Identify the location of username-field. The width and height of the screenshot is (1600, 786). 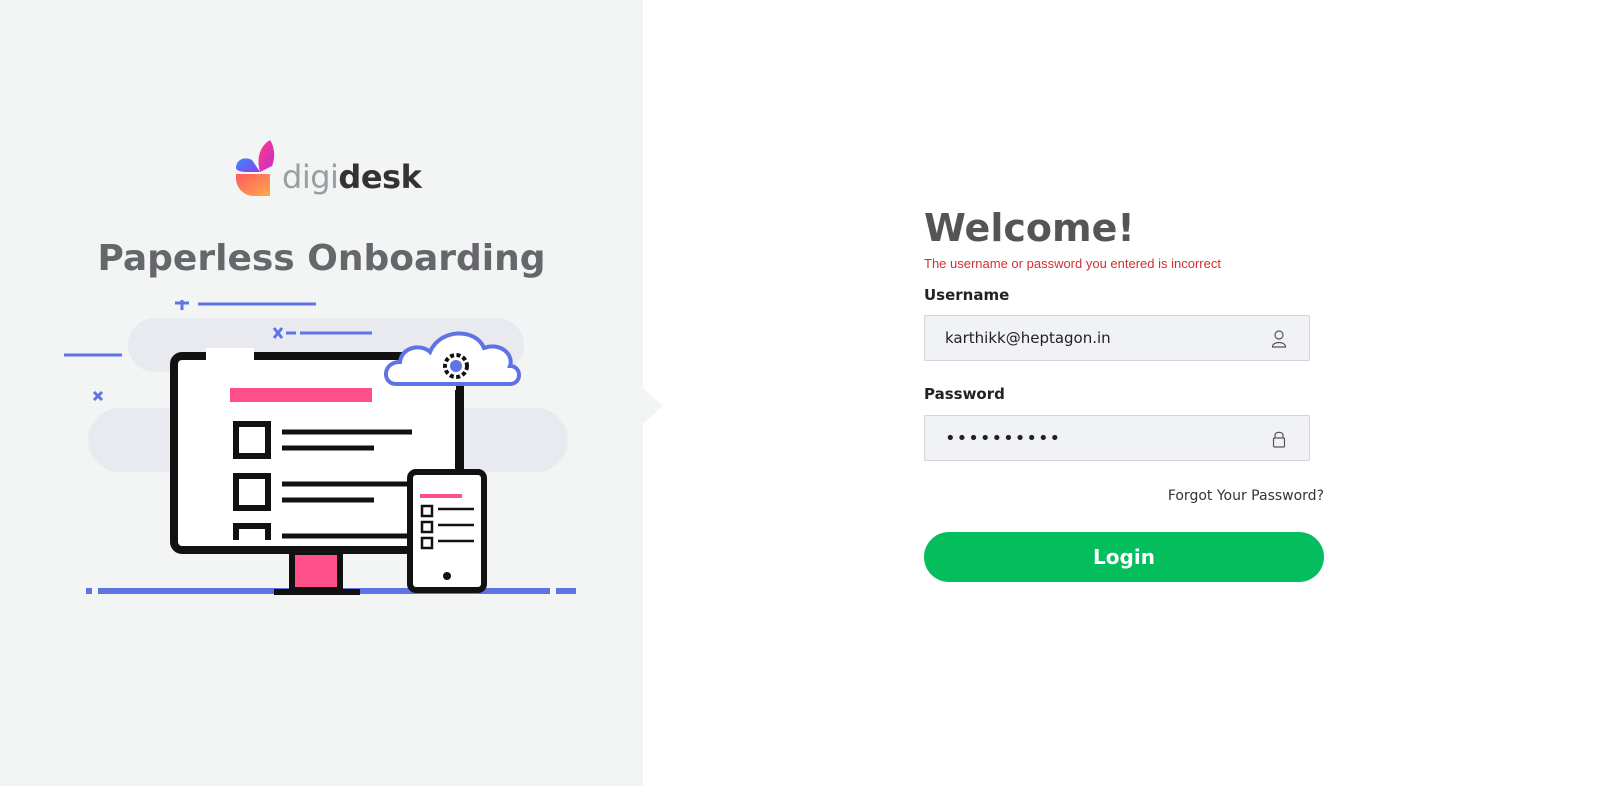
(1117, 338).